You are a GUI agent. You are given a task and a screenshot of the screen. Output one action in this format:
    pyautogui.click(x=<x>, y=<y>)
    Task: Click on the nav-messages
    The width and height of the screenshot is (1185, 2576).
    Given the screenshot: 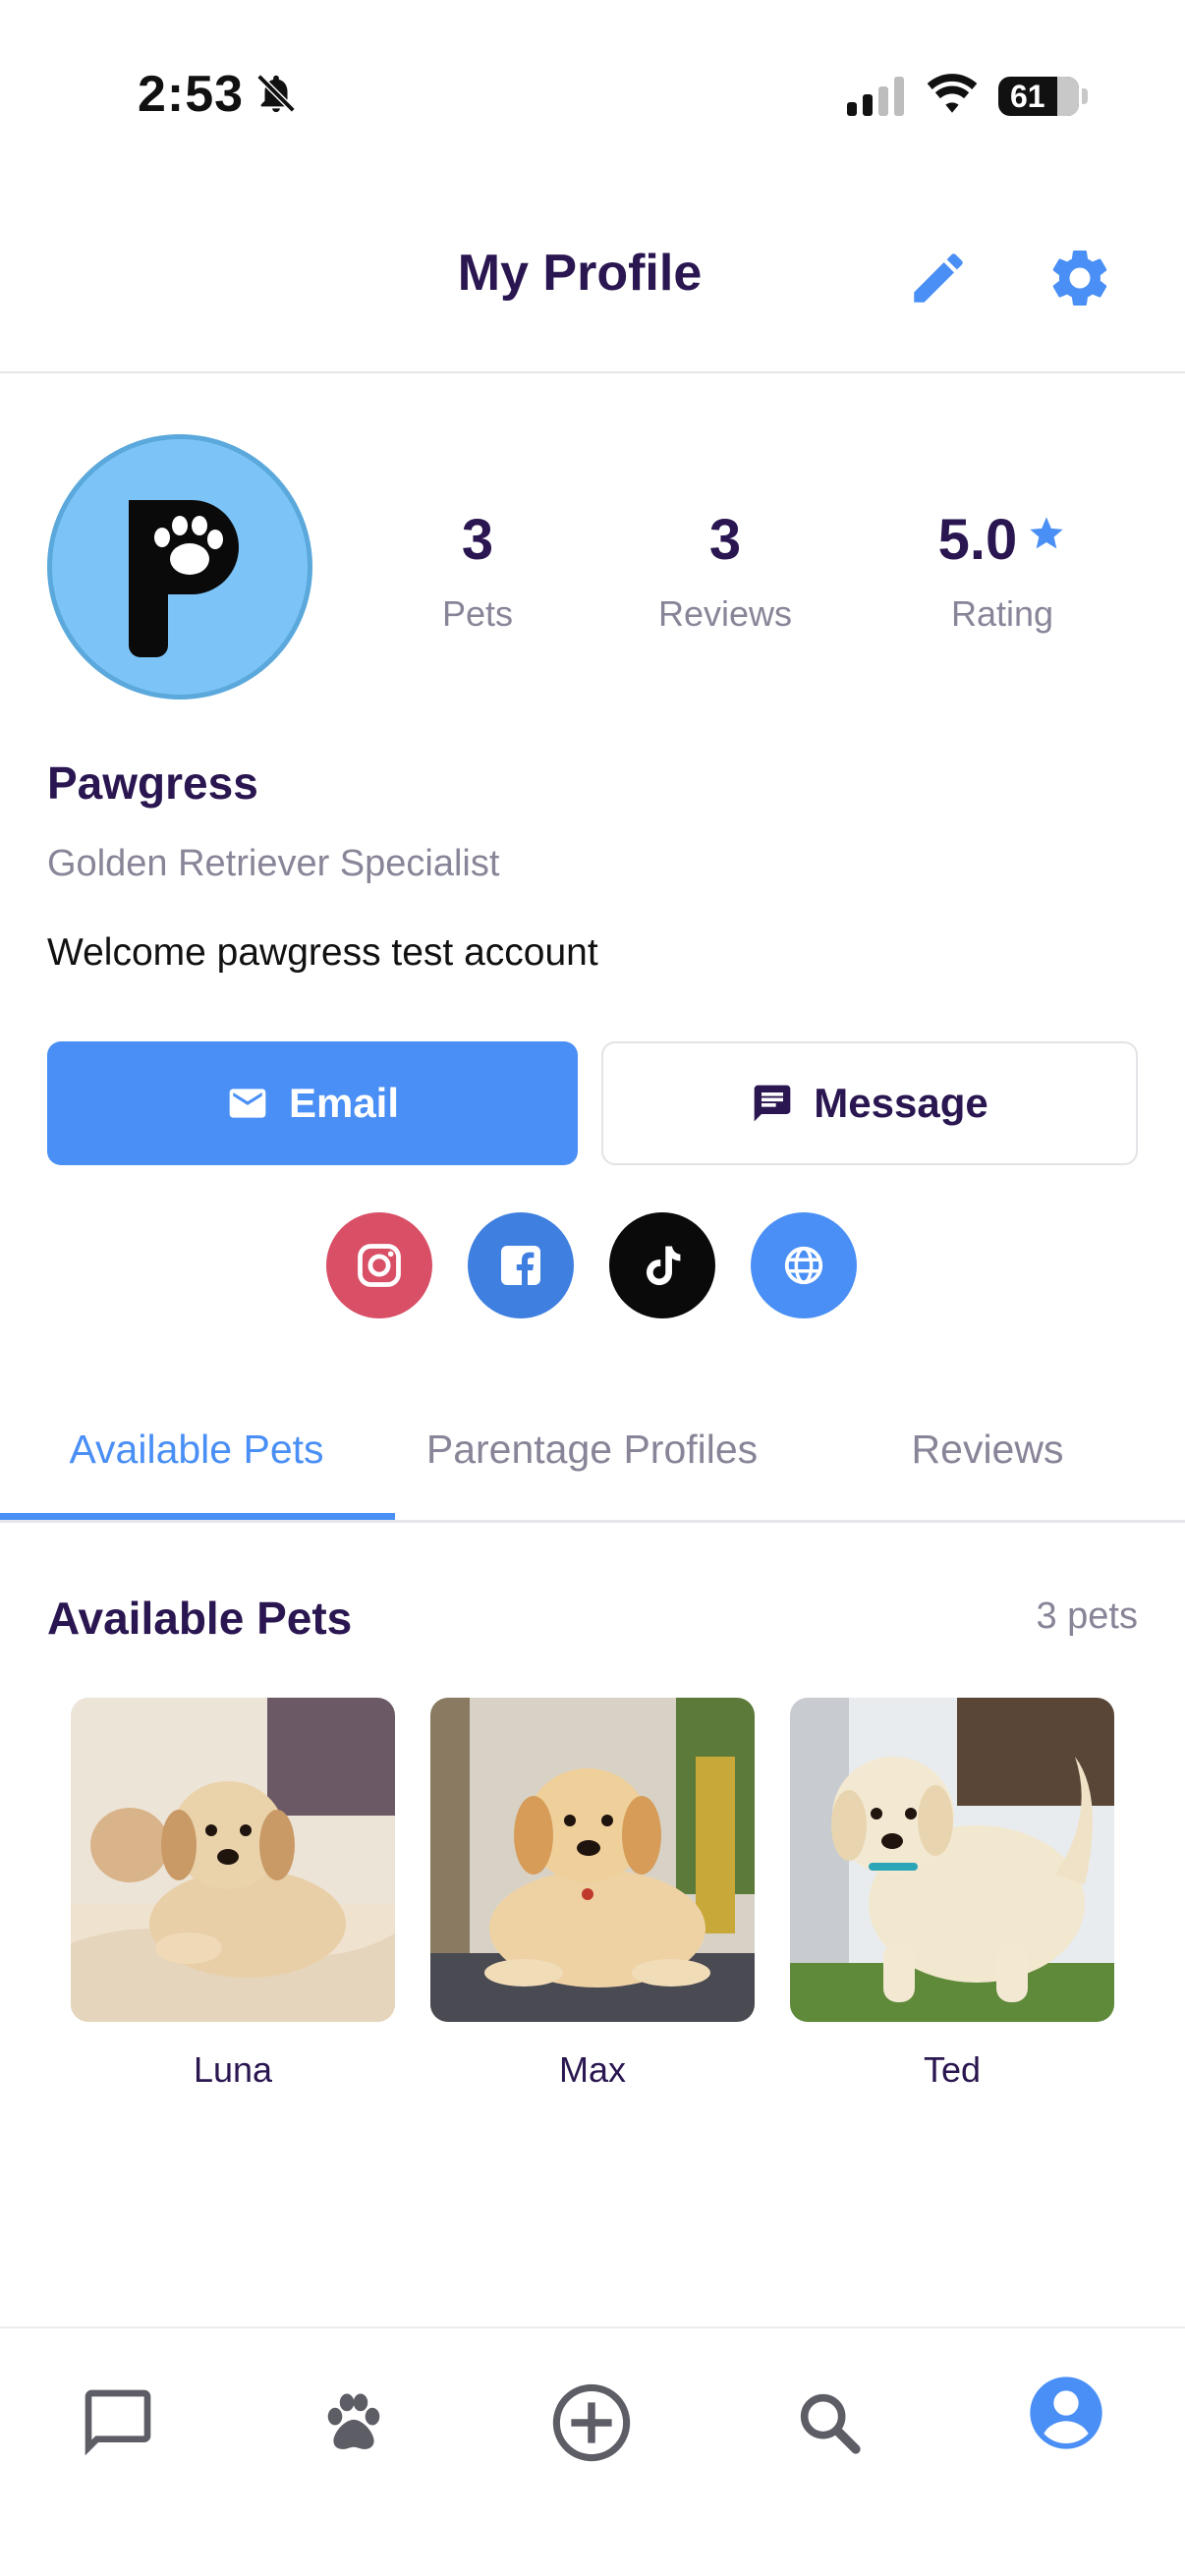 What is the action you would take?
    pyautogui.click(x=118, y=2423)
    